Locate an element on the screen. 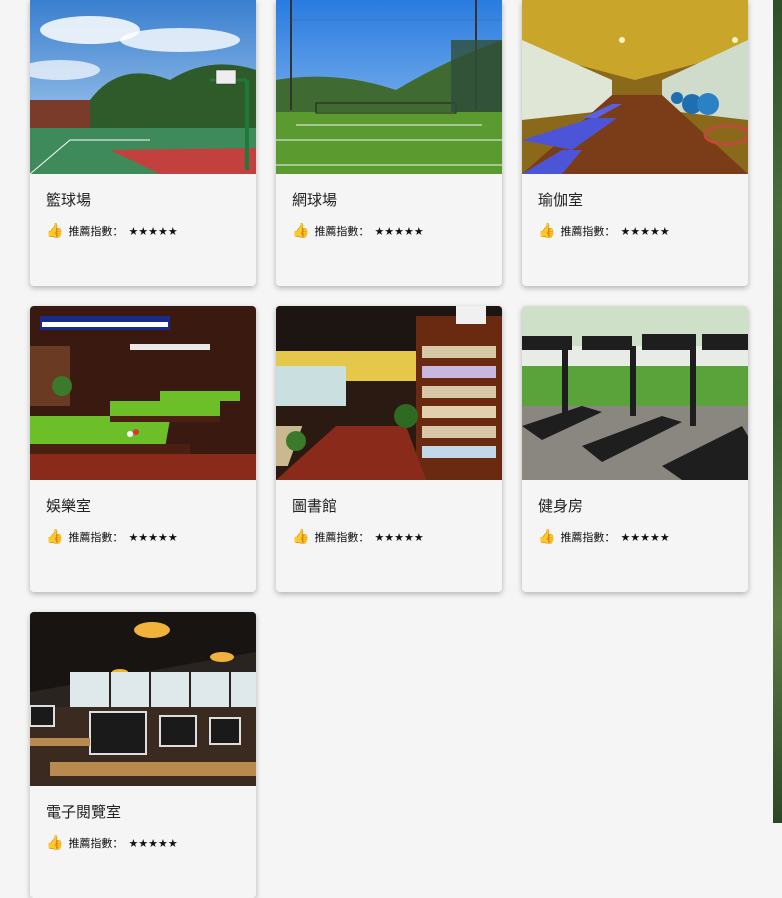  billiards-room-image is located at coordinates (143, 393).